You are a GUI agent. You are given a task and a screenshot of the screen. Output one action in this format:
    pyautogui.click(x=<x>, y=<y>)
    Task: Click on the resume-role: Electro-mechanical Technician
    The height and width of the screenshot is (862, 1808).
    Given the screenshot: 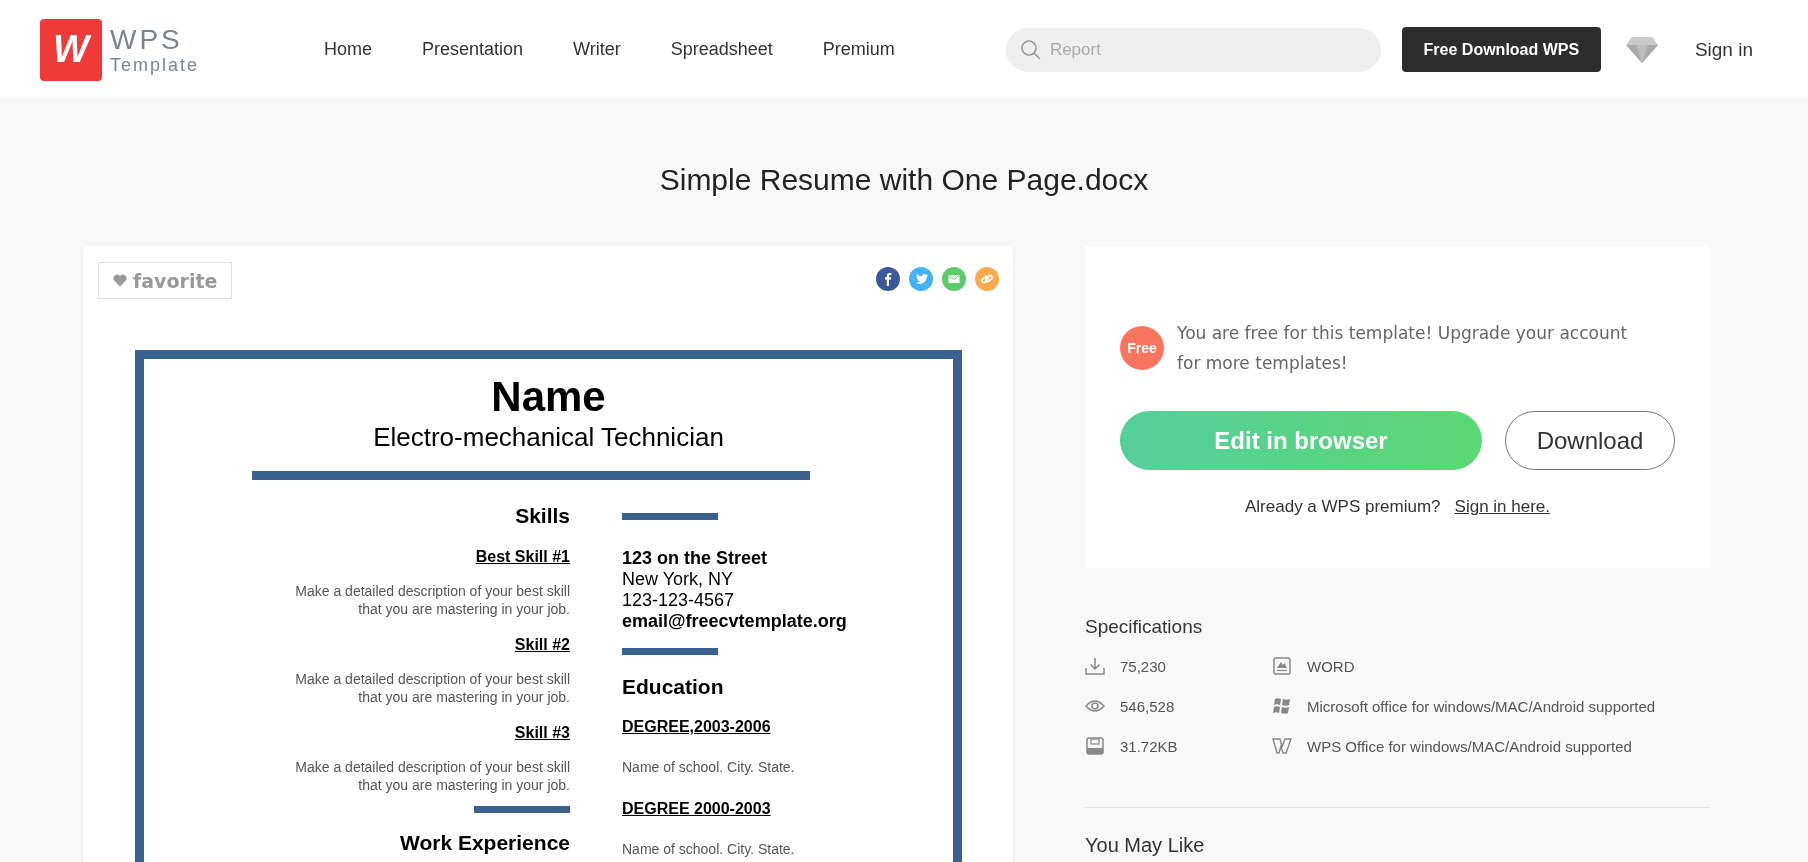 What is the action you would take?
    pyautogui.click(x=548, y=437)
    